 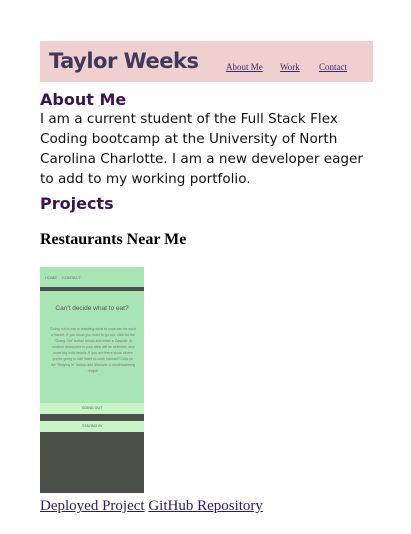 I want to click on preview-navbar: HOME CONTACT, so click(x=92, y=277).